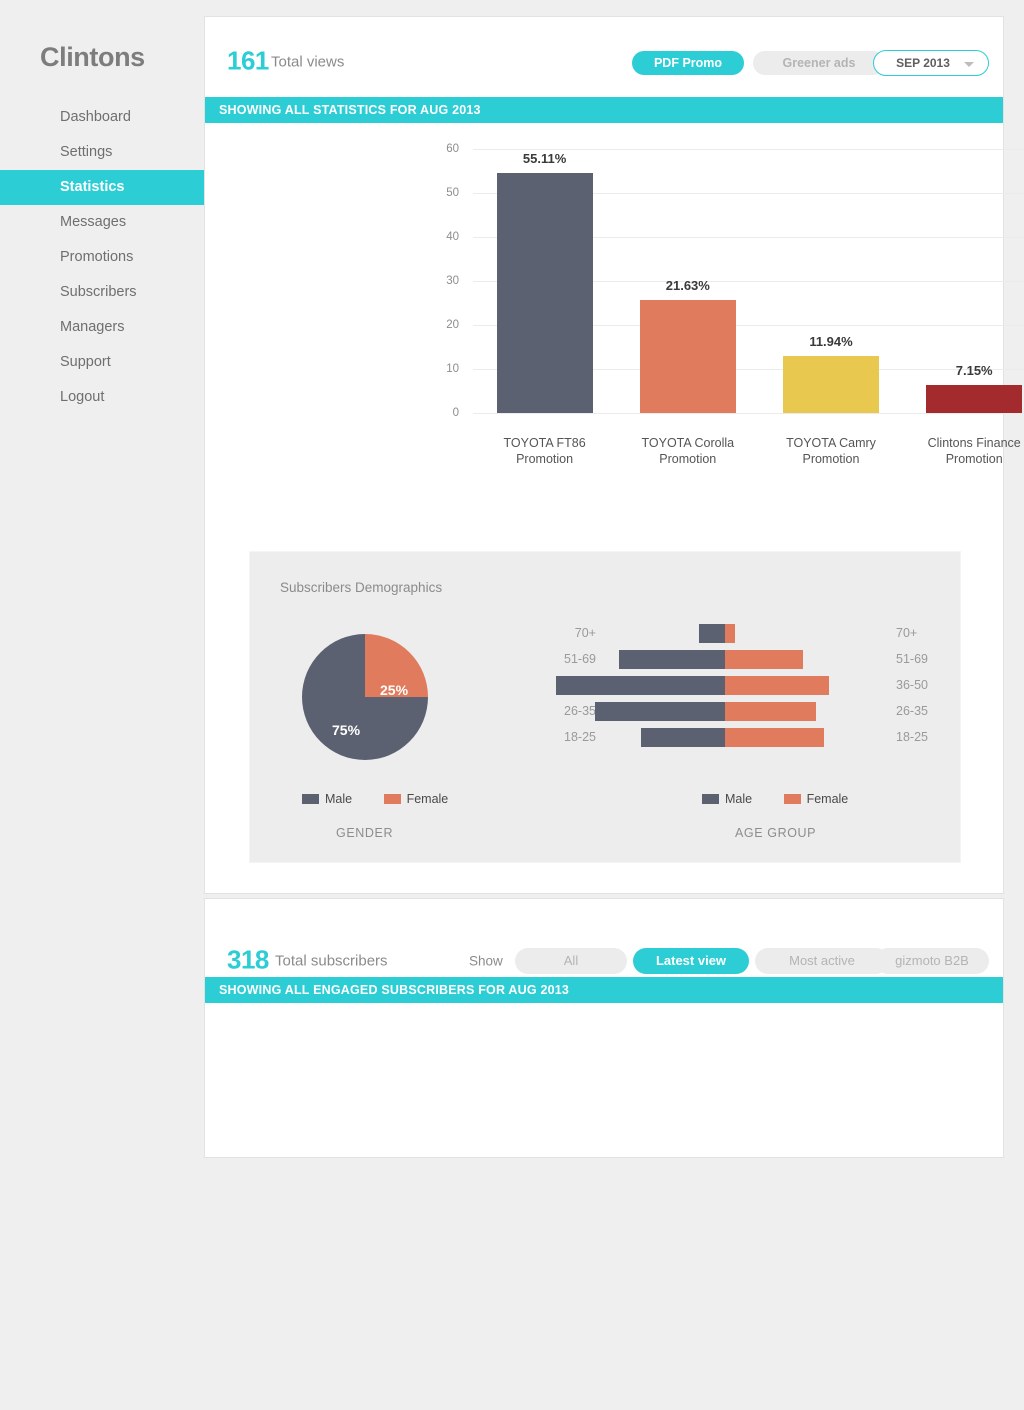 This screenshot has width=1024, height=1410. I want to click on sidebar-item-managers: Managers, so click(102, 327).